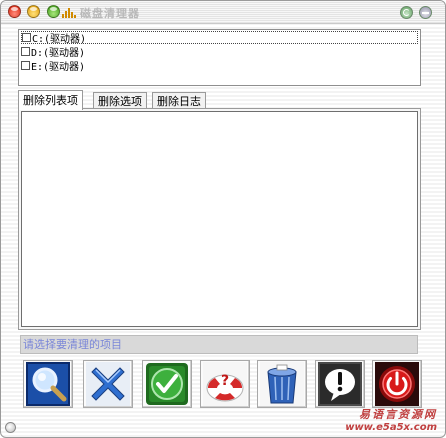 The height and width of the screenshot is (438, 446). What do you see at coordinates (406, 12) in the screenshot?
I see `refresh-icon` at bounding box center [406, 12].